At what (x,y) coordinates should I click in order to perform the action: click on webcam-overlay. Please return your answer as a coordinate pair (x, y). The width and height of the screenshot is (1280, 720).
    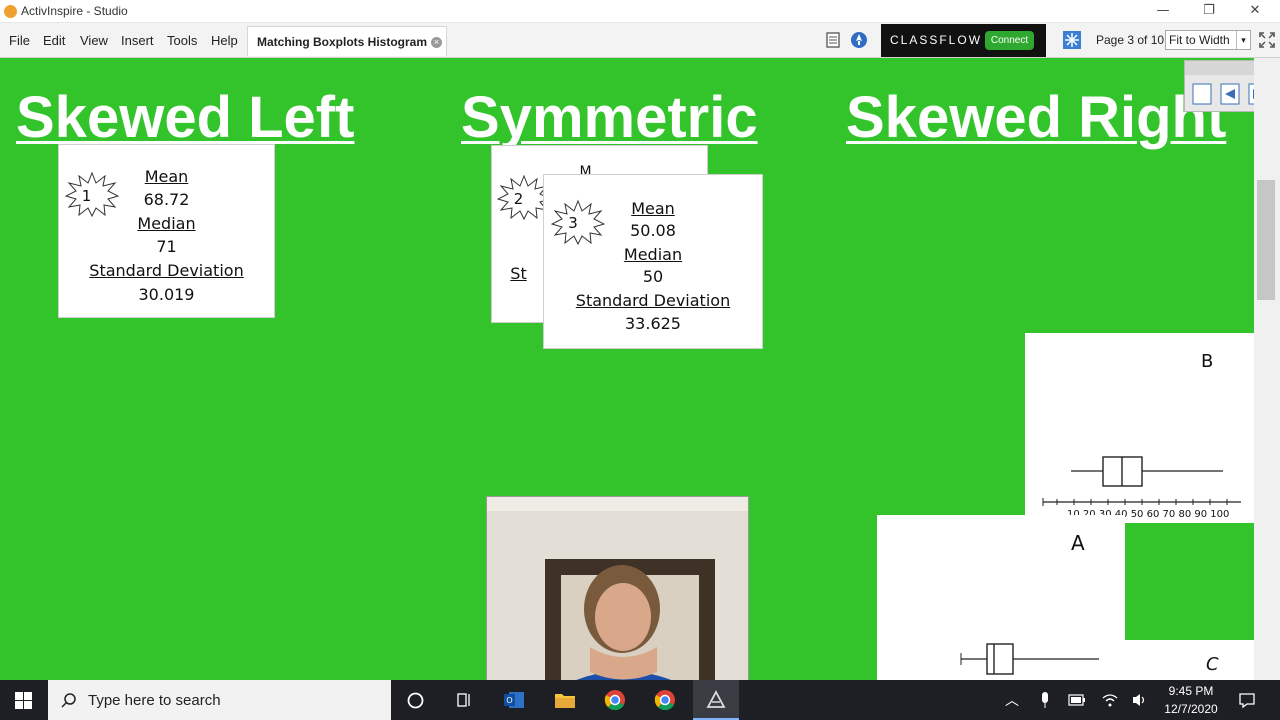
    Looking at the image, I should click on (617, 595).